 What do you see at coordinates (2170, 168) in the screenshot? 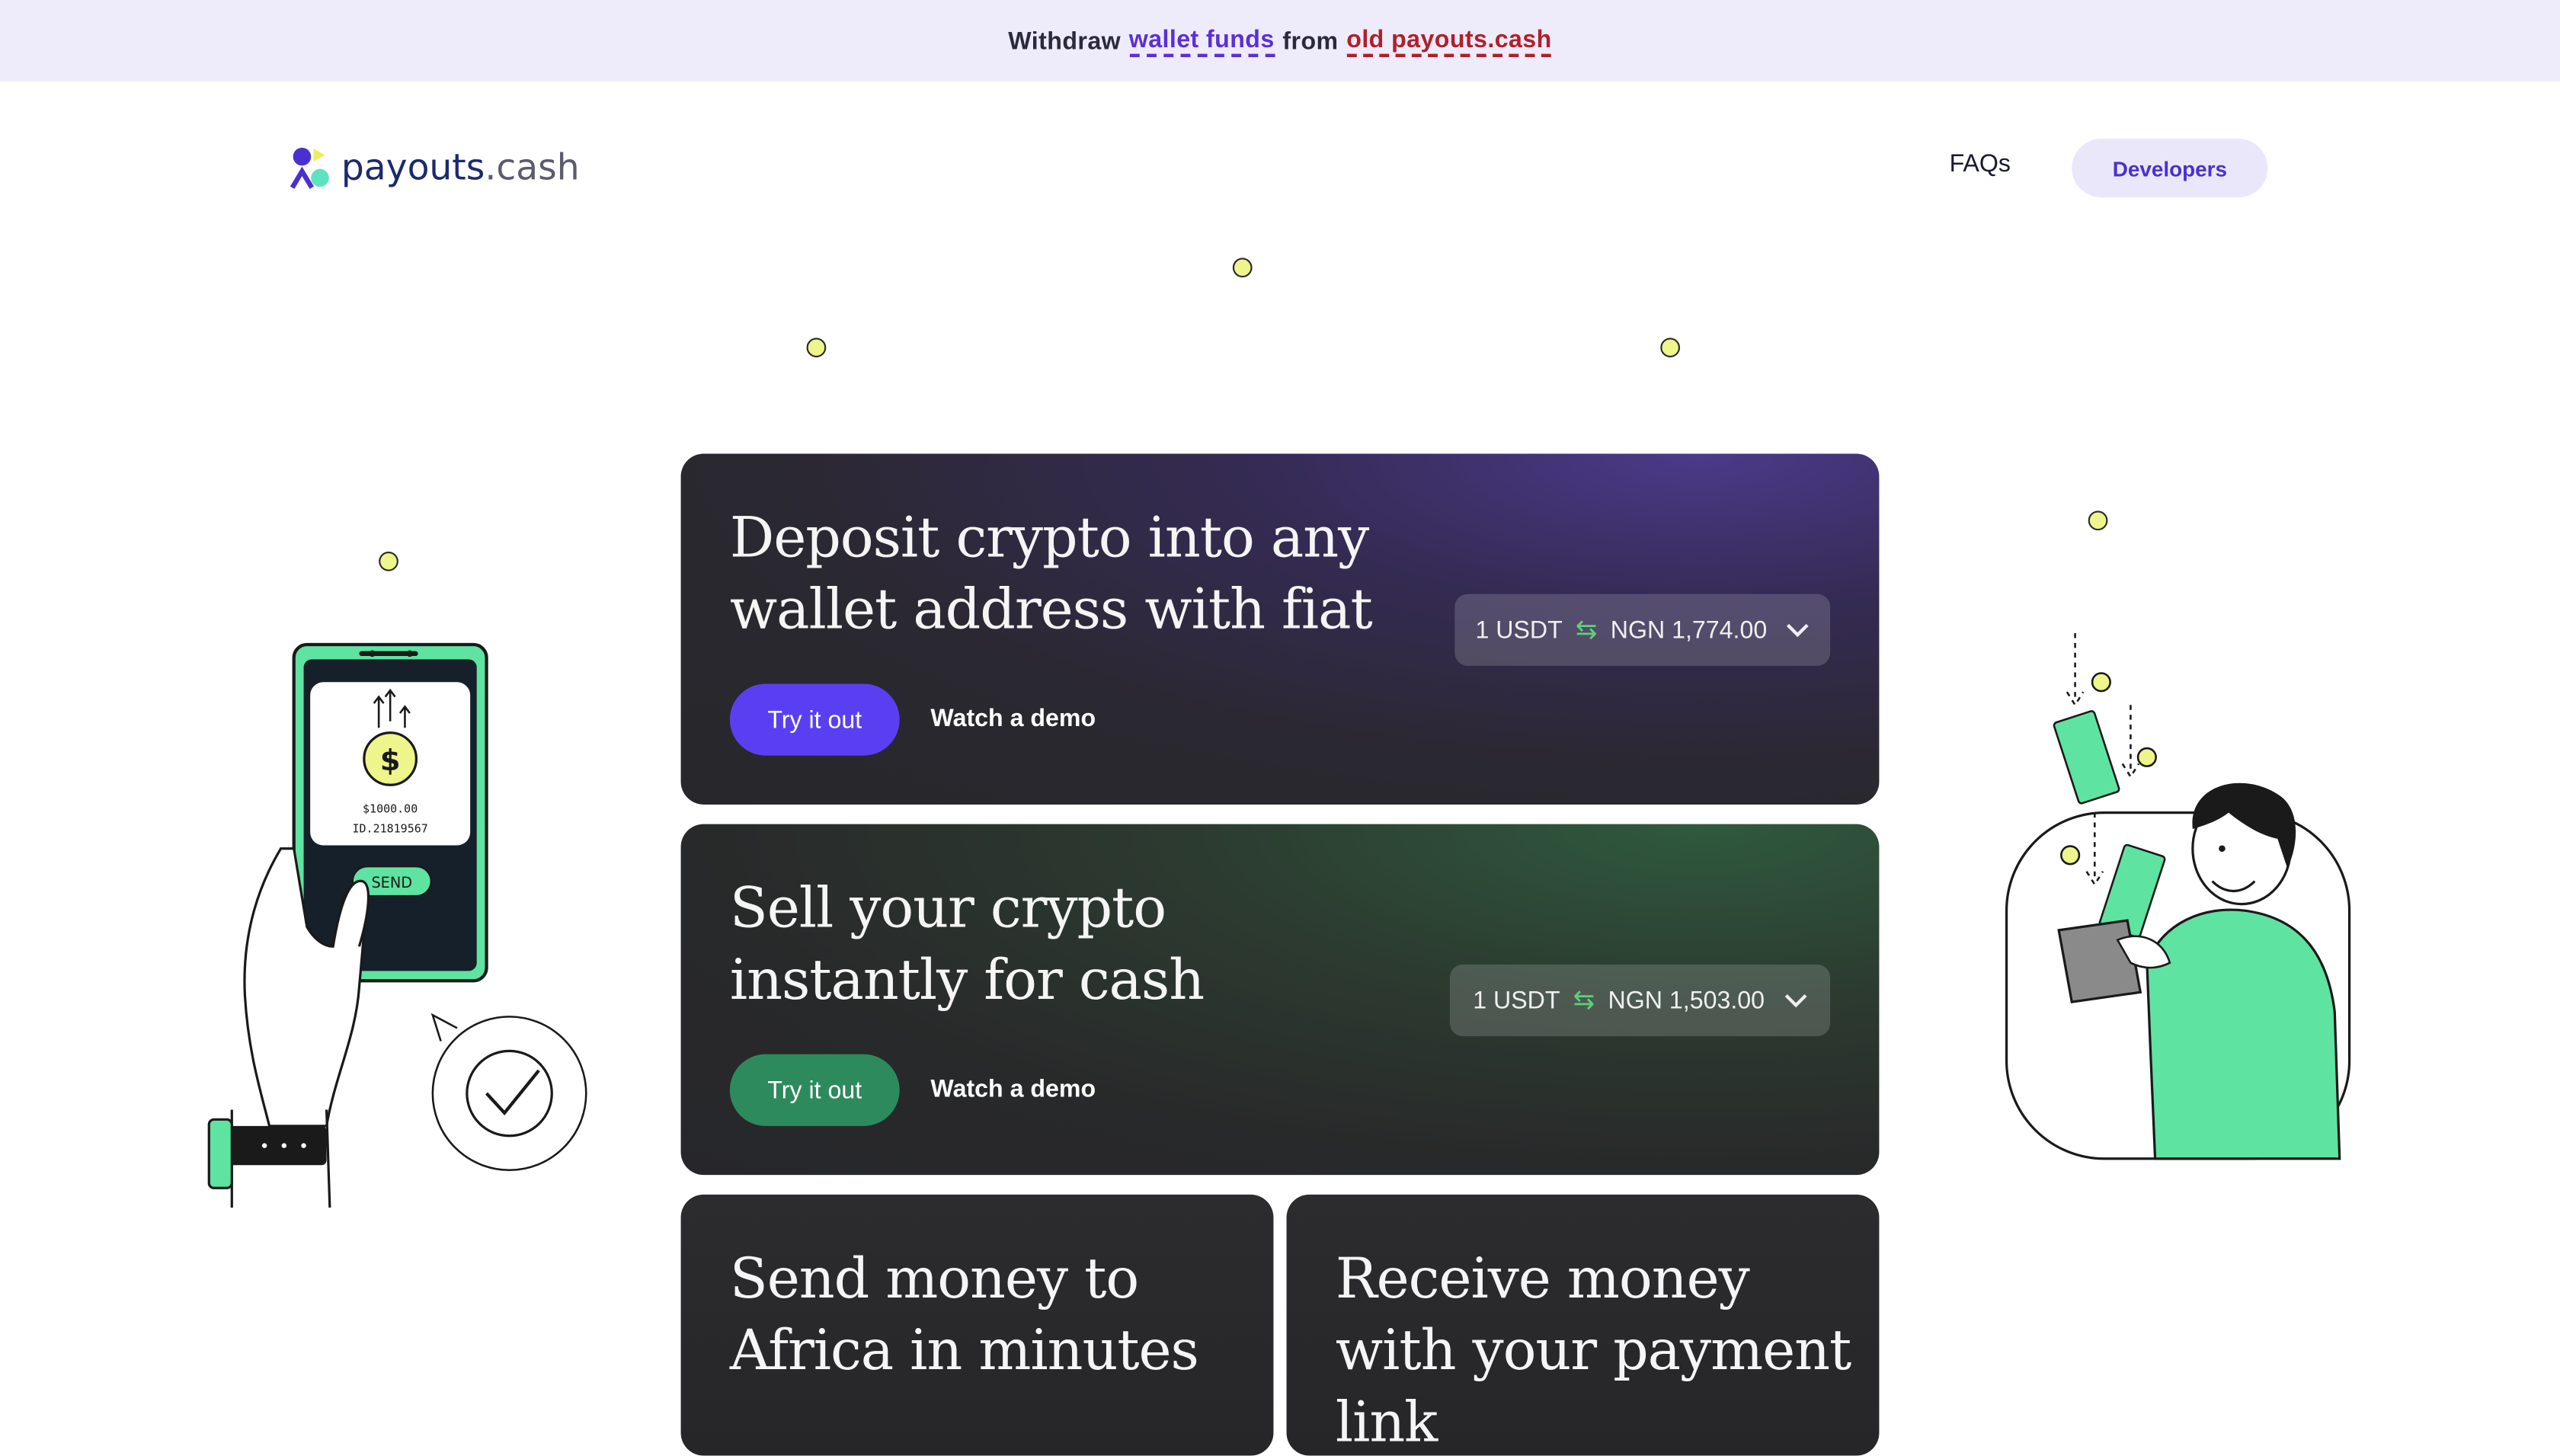
I see `nav-developers-button: Developers` at bounding box center [2170, 168].